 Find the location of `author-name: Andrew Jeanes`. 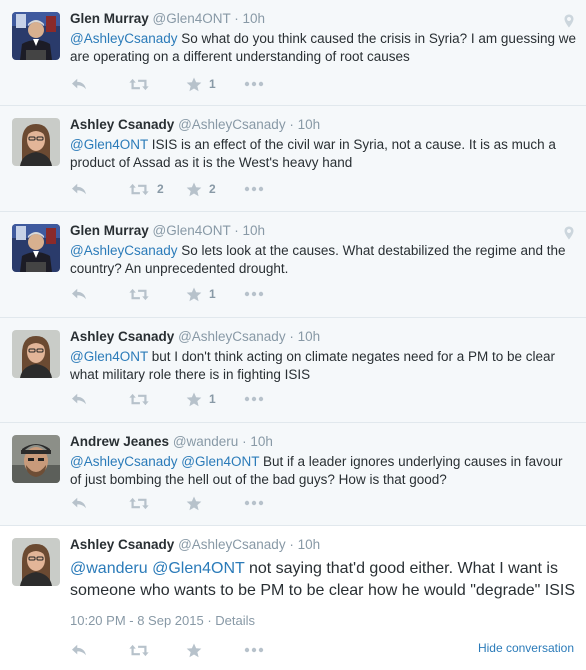

author-name: Andrew Jeanes is located at coordinates (119, 441).